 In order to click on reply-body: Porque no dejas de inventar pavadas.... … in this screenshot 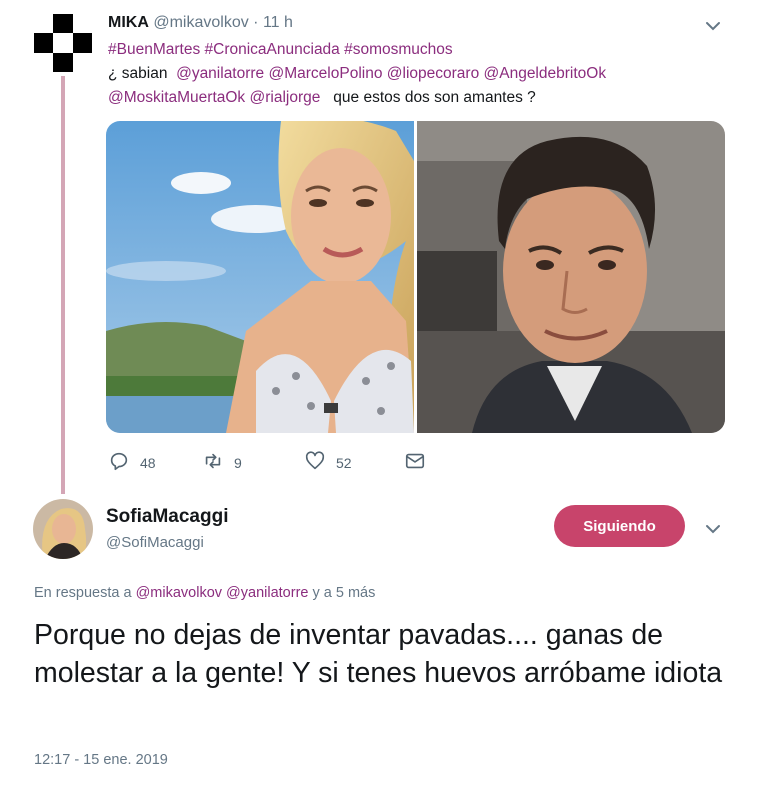, I will do `click(378, 654)`.